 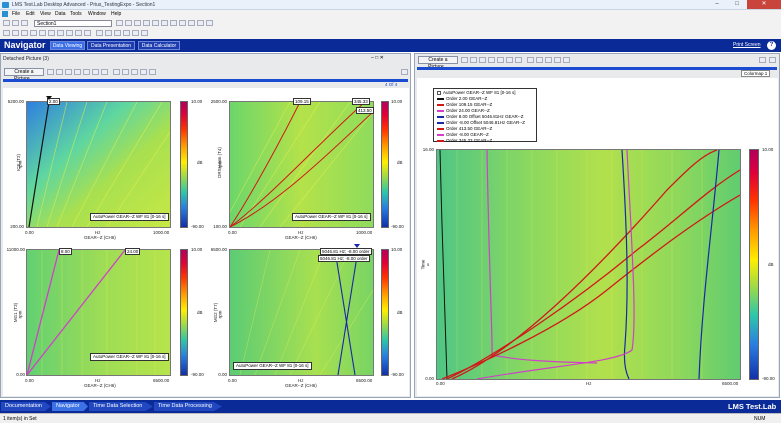 What do you see at coordinates (473, 60) in the screenshot?
I see `rpic-tool-2-icon` at bounding box center [473, 60].